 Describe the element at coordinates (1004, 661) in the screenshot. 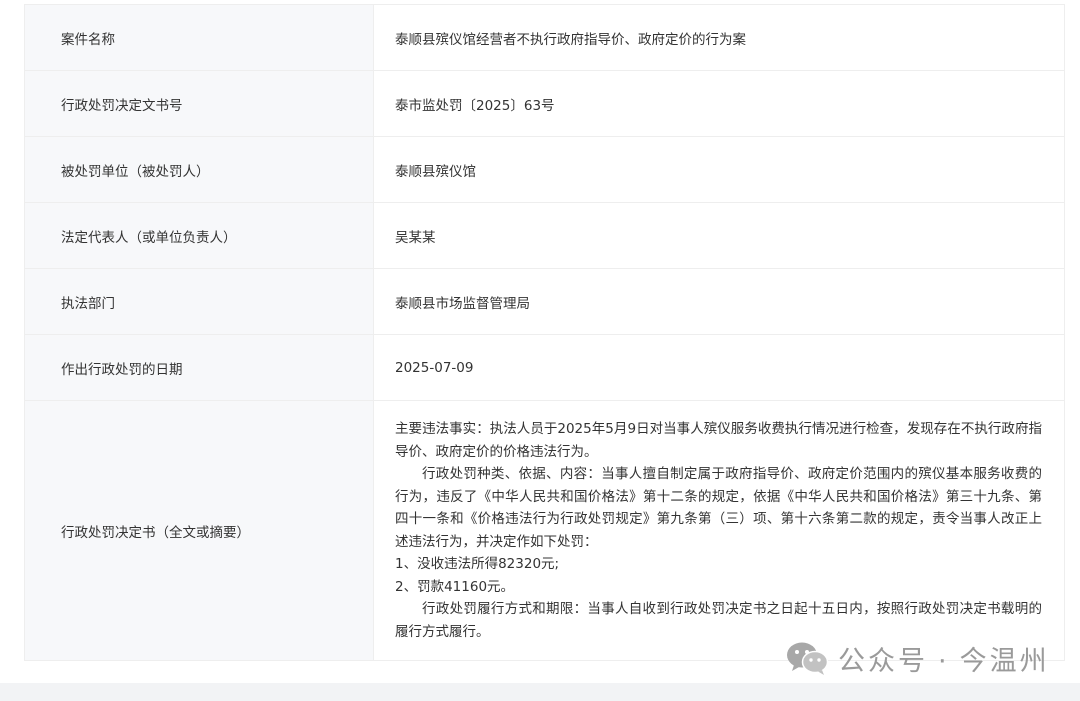

I see `watermark-account-name: 今温州` at that location.